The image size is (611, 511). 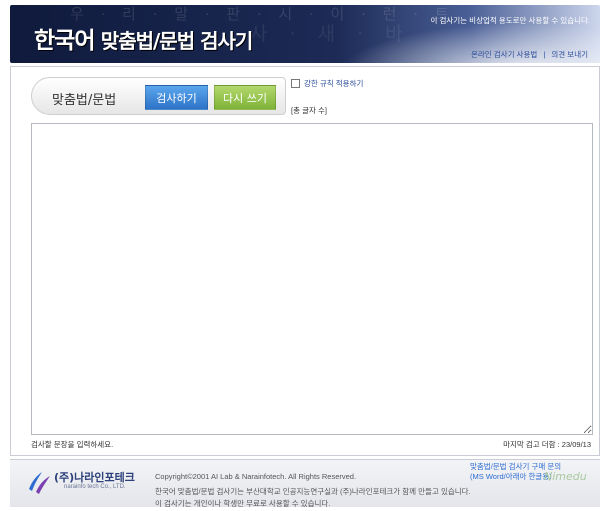 I want to click on reset-button: 다시 쓰기, so click(x=245, y=97).